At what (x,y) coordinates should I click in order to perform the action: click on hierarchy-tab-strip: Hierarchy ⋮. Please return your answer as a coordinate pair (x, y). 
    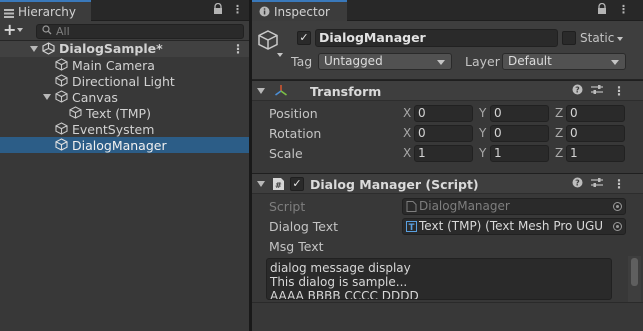
    Looking at the image, I should click on (124, 10).